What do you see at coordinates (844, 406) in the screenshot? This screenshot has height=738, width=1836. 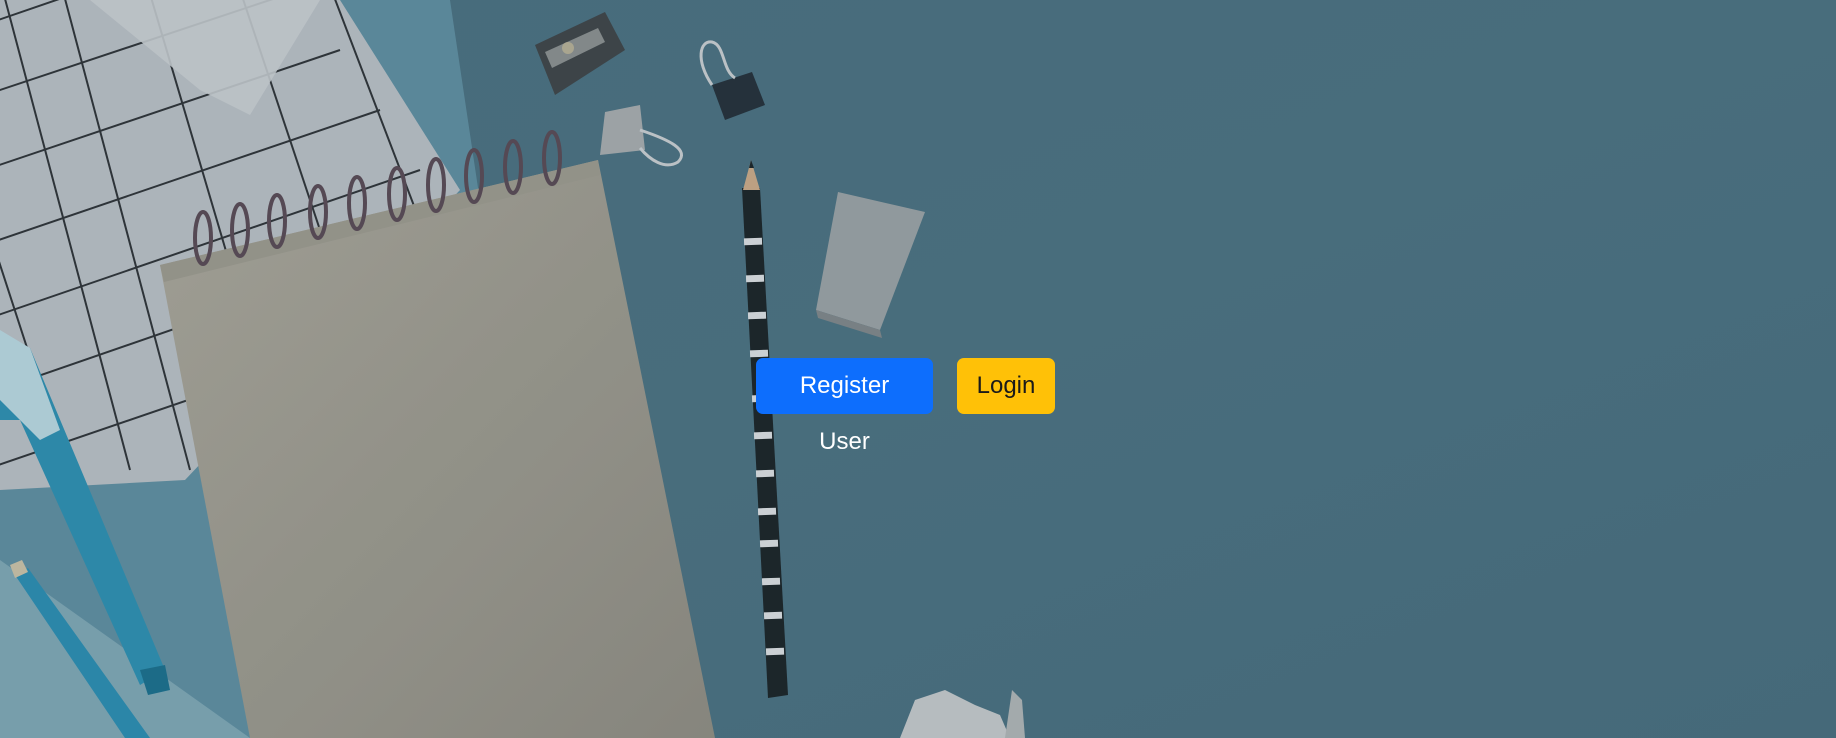 I see `register-user-button: Register User` at bounding box center [844, 406].